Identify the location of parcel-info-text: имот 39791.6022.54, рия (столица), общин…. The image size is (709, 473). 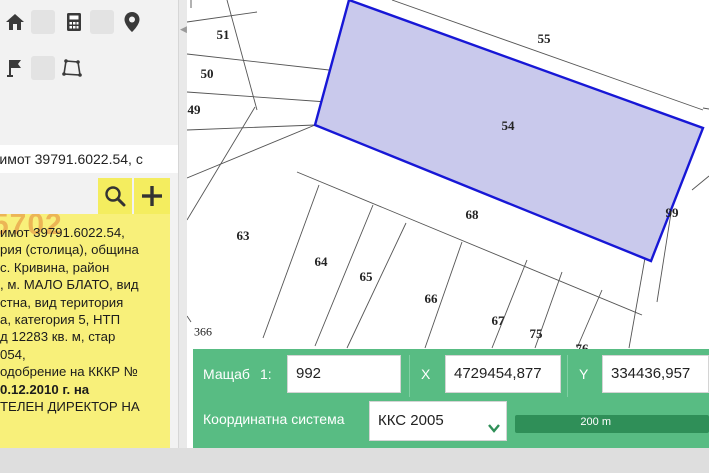
(85, 319).